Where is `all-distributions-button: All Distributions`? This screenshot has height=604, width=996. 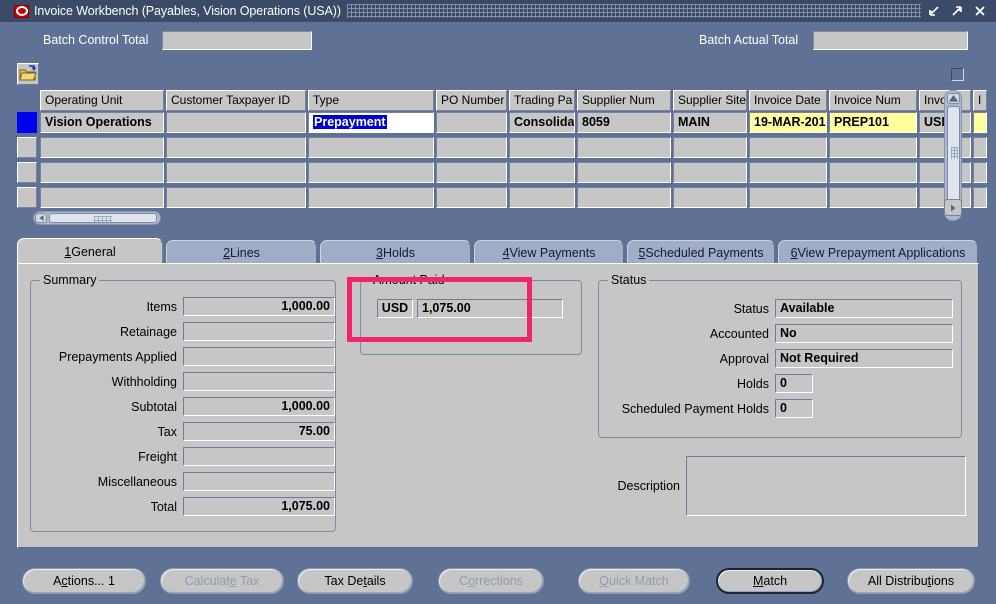
all-distributions-button: All Distributions is located at coordinates (911, 581).